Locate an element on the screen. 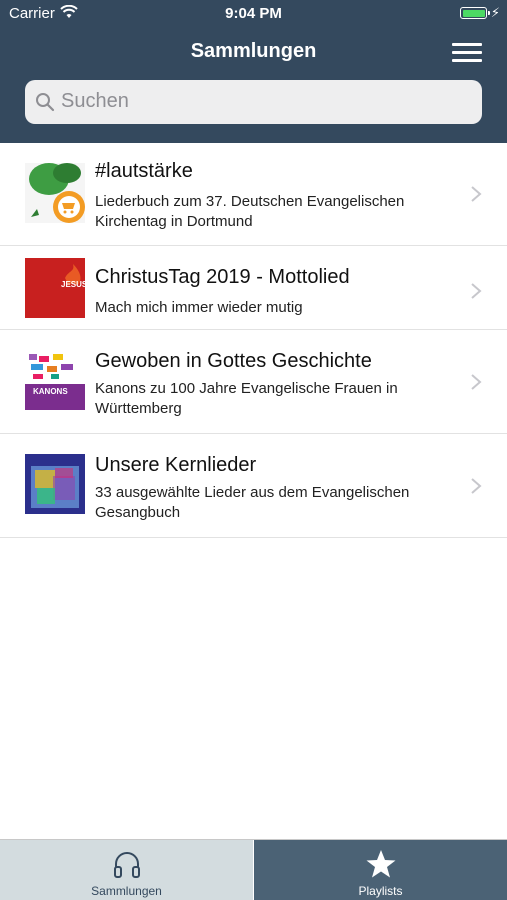 This screenshot has width=507, height=900. collection-cover: JESUS is located at coordinates (55, 288).